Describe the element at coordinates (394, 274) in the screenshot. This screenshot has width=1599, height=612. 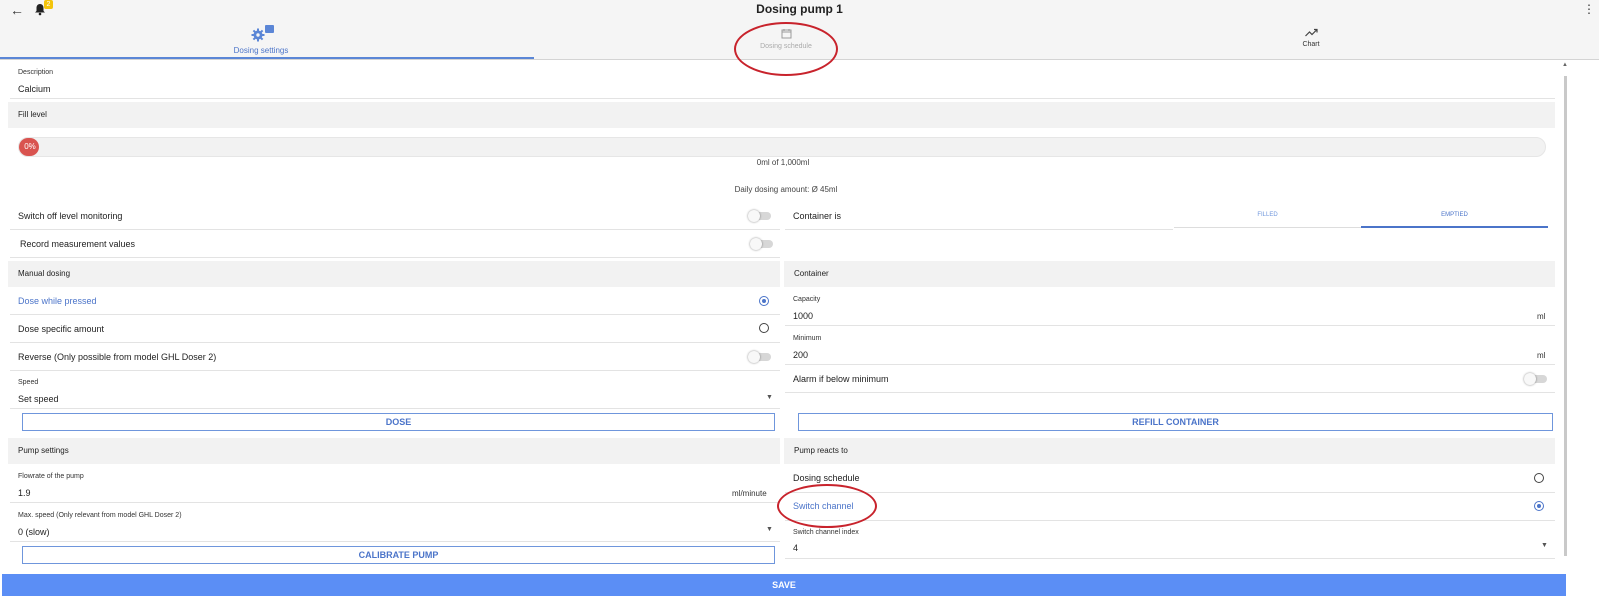
I see `manual-dosing-header: Manual dosing` at that location.